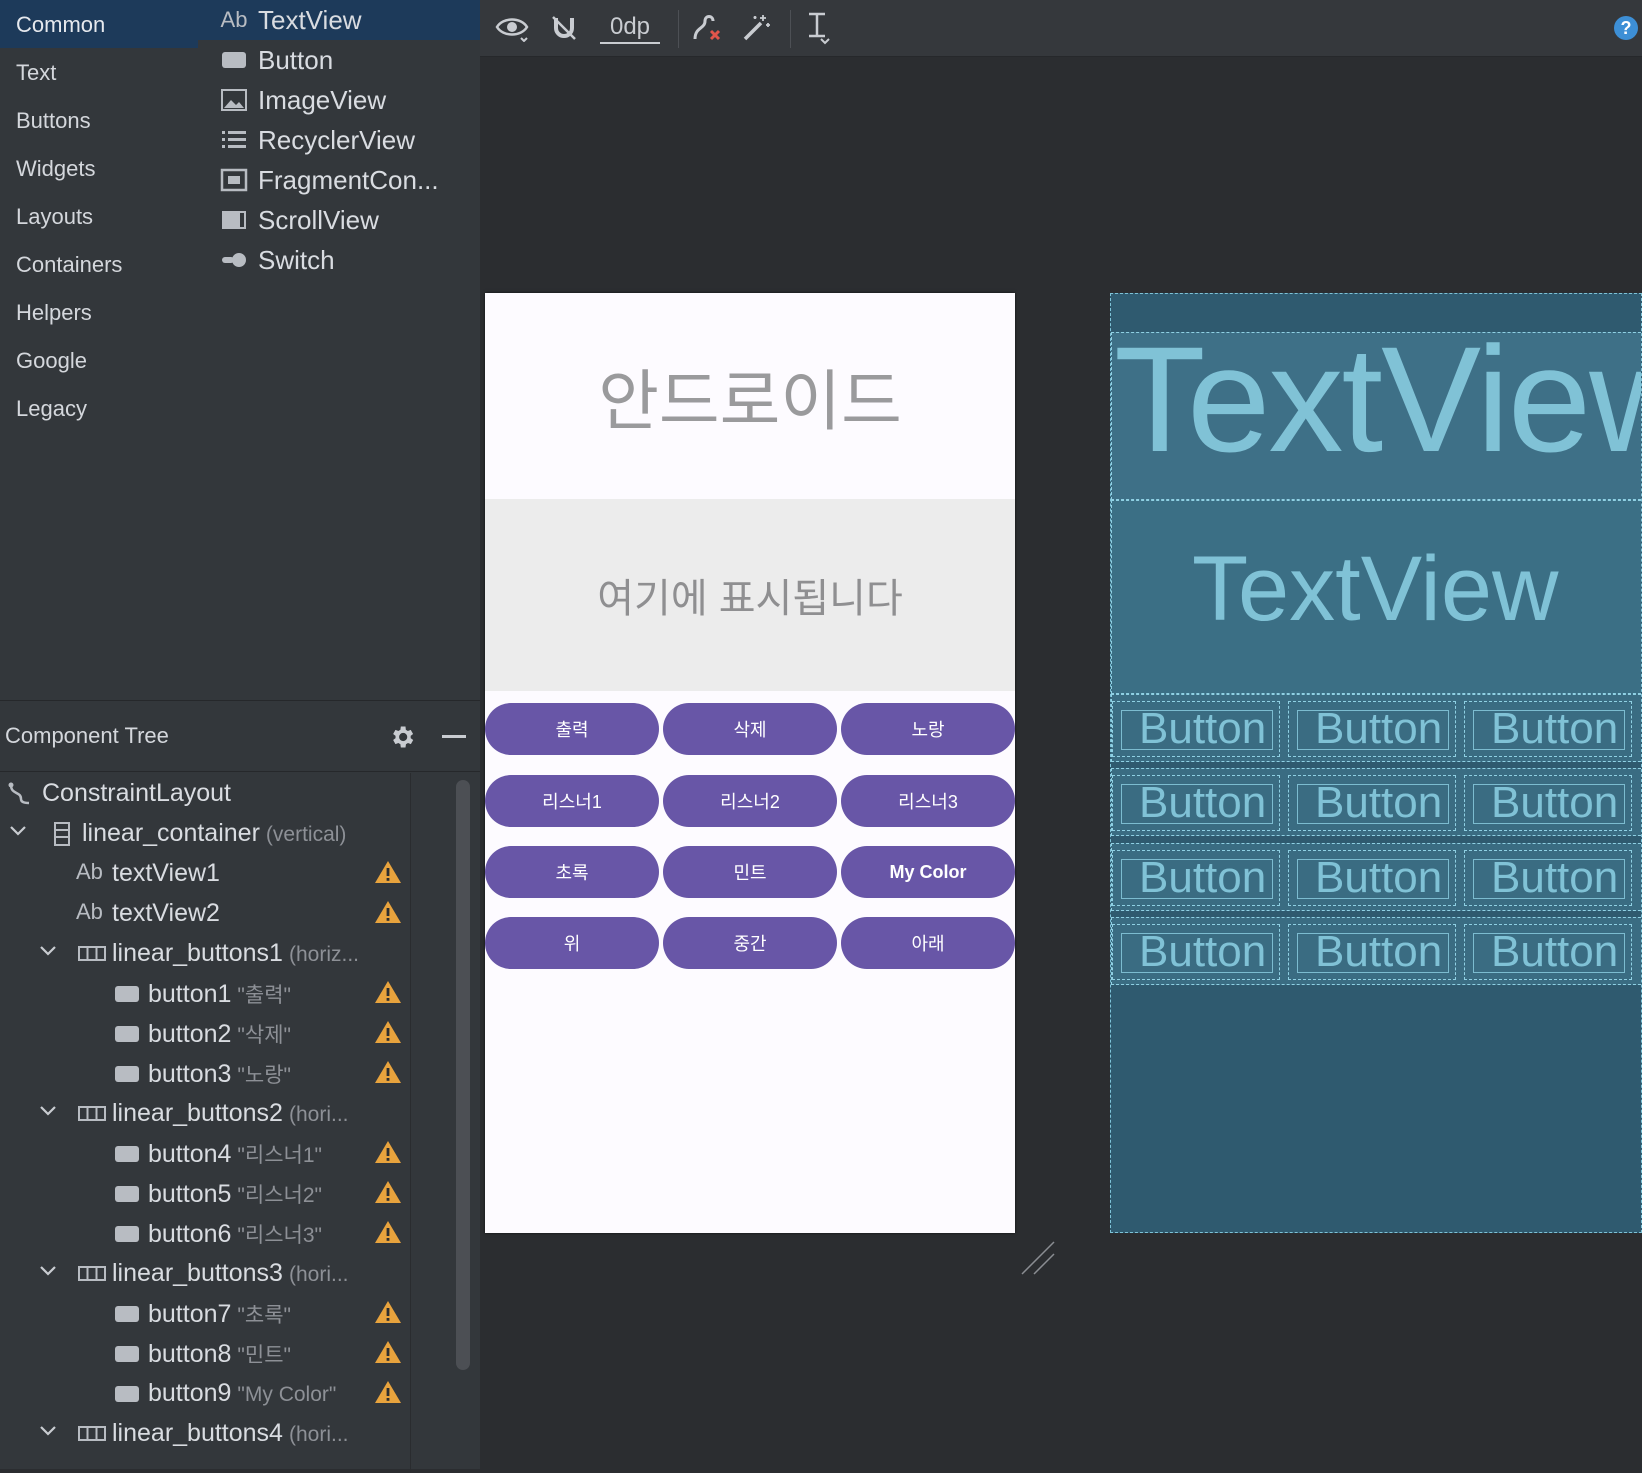 This screenshot has width=1642, height=1473. Describe the element at coordinates (127, 993) in the screenshot. I see `button-icon` at that location.